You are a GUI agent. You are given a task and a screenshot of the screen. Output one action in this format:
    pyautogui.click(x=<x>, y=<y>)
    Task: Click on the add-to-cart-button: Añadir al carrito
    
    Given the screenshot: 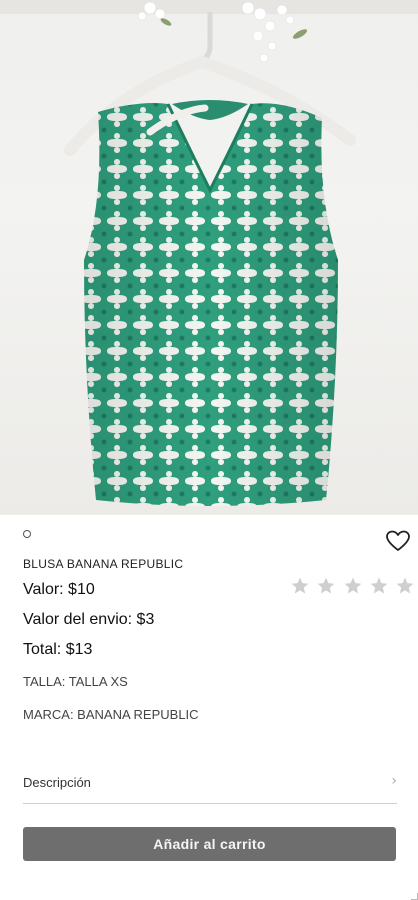 What is the action you would take?
    pyautogui.click(x=209, y=844)
    